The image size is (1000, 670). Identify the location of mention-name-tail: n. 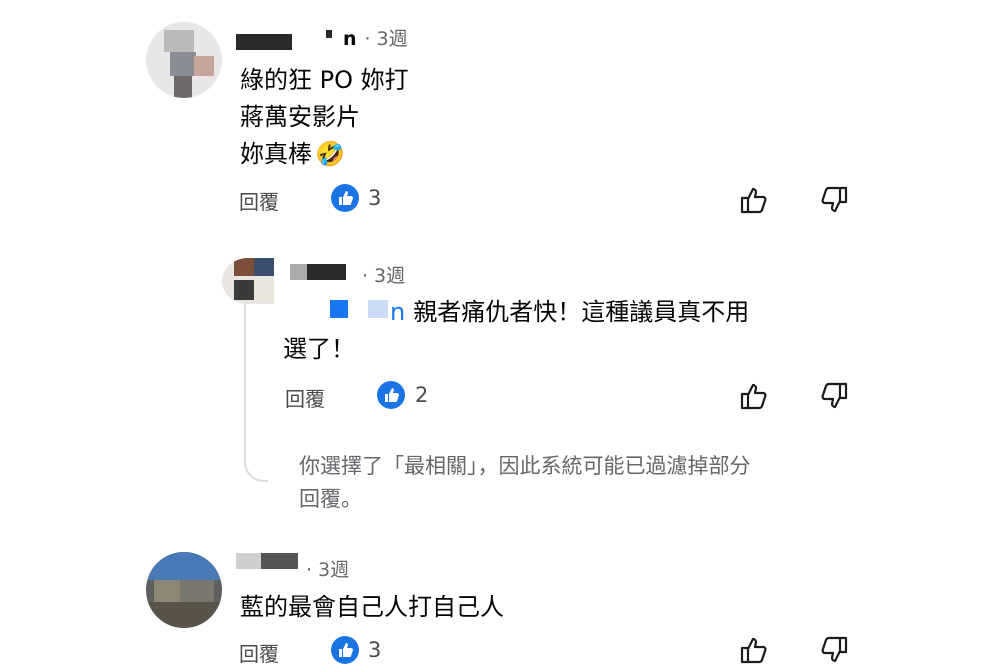
(397, 312).